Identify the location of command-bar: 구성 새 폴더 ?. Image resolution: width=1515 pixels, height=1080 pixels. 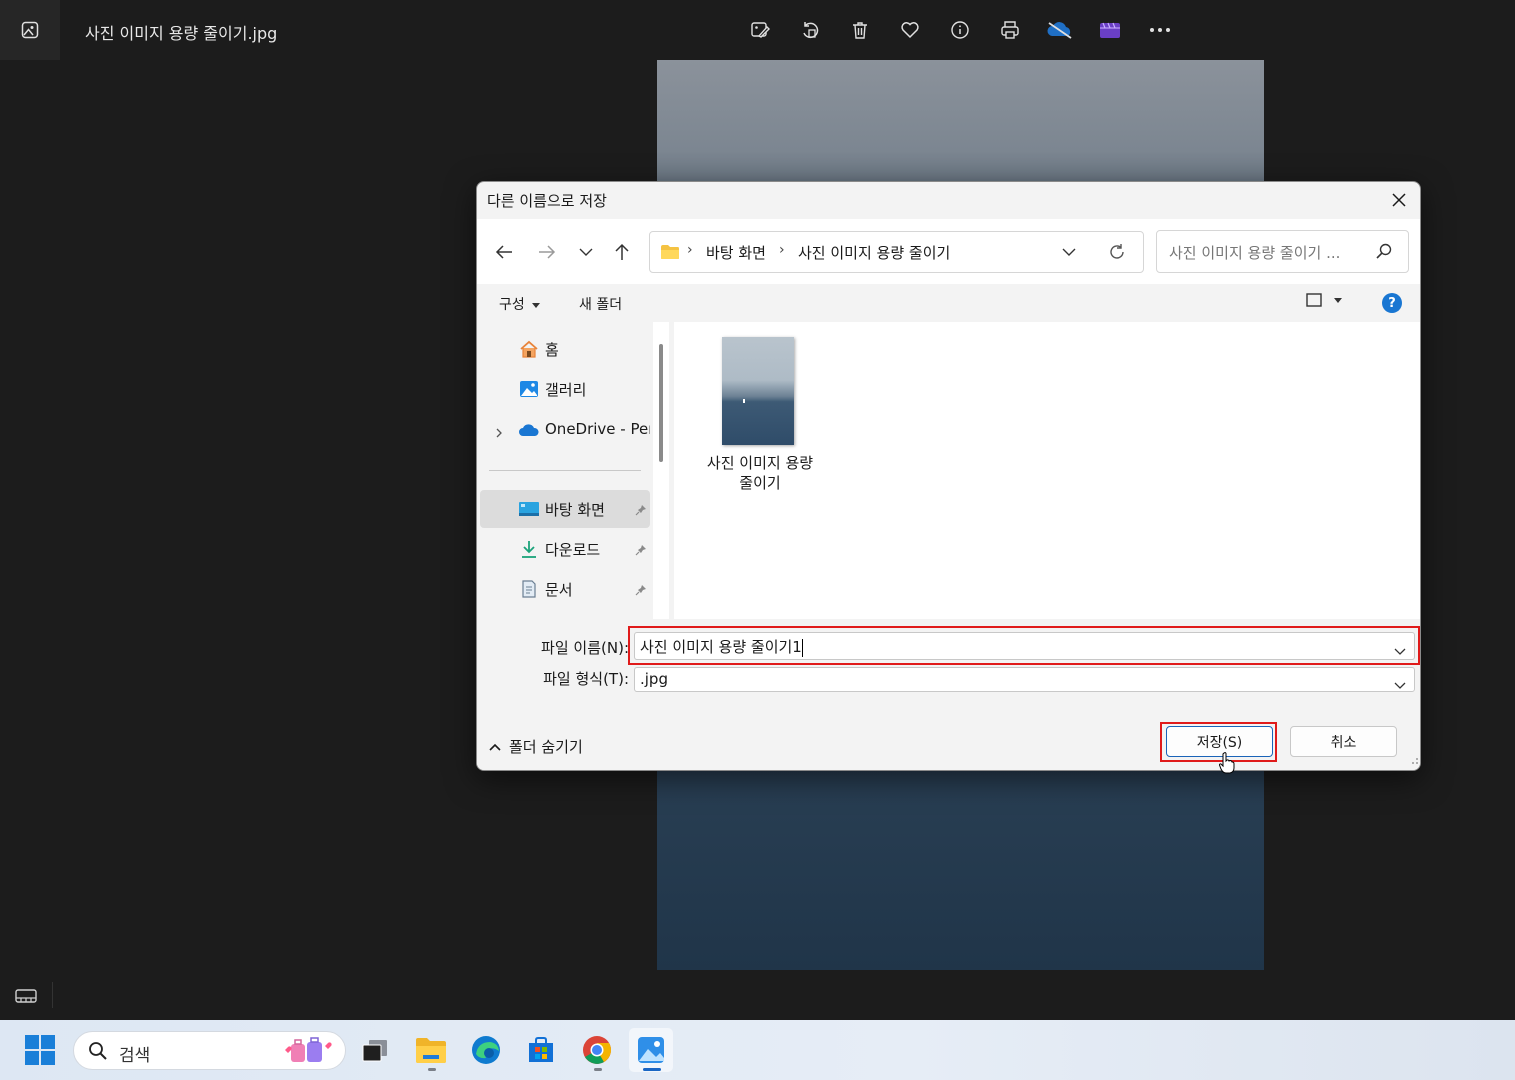
(948, 303).